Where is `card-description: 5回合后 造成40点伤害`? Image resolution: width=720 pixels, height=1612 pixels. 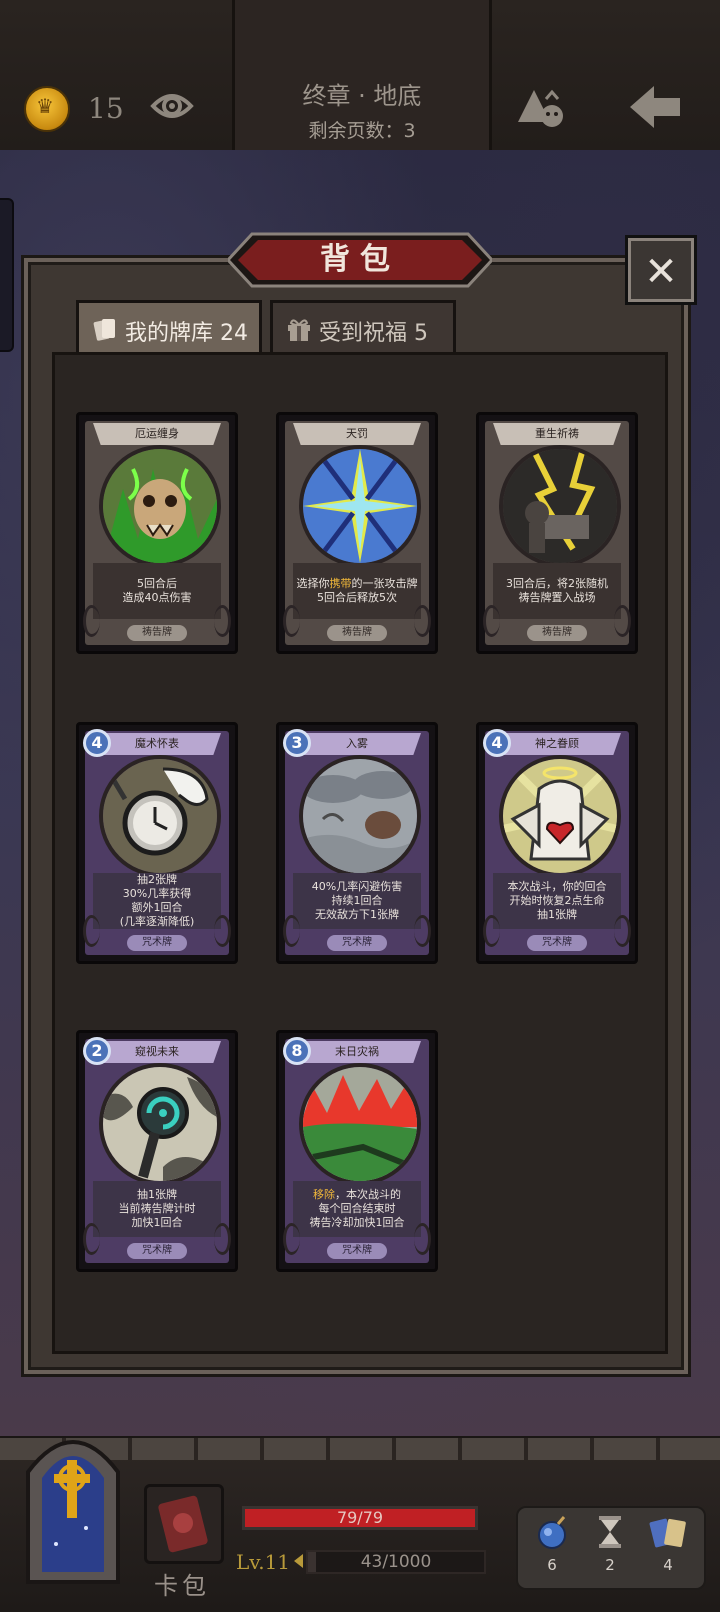 card-description: 5回合后 造成40点伤害 is located at coordinates (157, 591).